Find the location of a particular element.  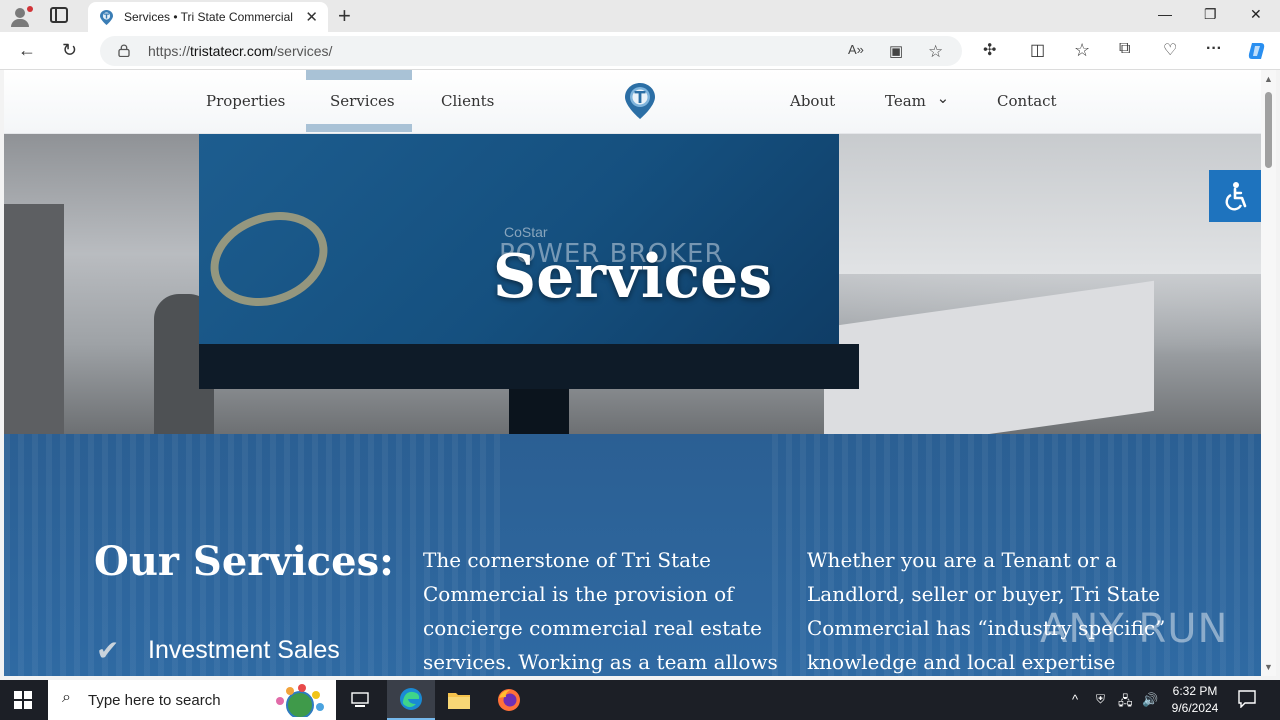

tab-title: Services • Tri State Commercial is located at coordinates (208, 17).